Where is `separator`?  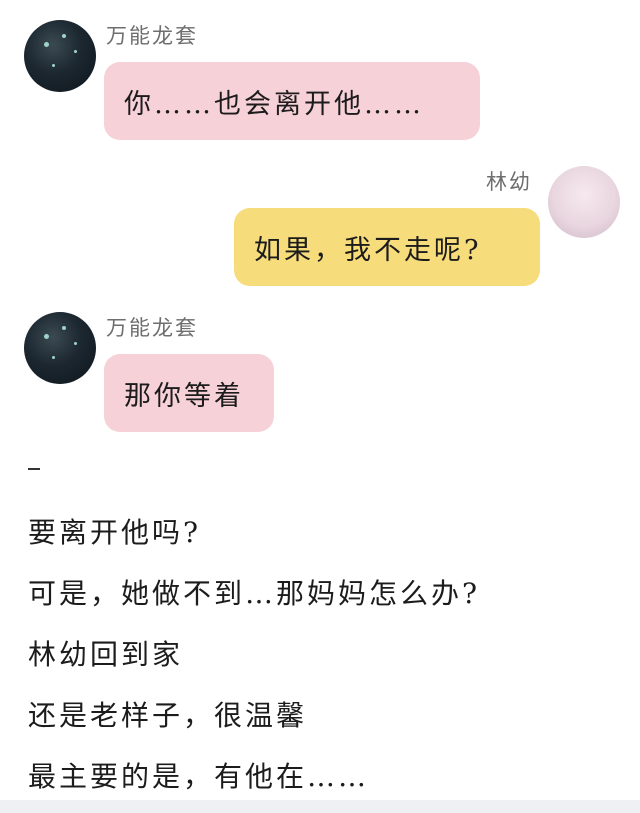
separator is located at coordinates (34, 469).